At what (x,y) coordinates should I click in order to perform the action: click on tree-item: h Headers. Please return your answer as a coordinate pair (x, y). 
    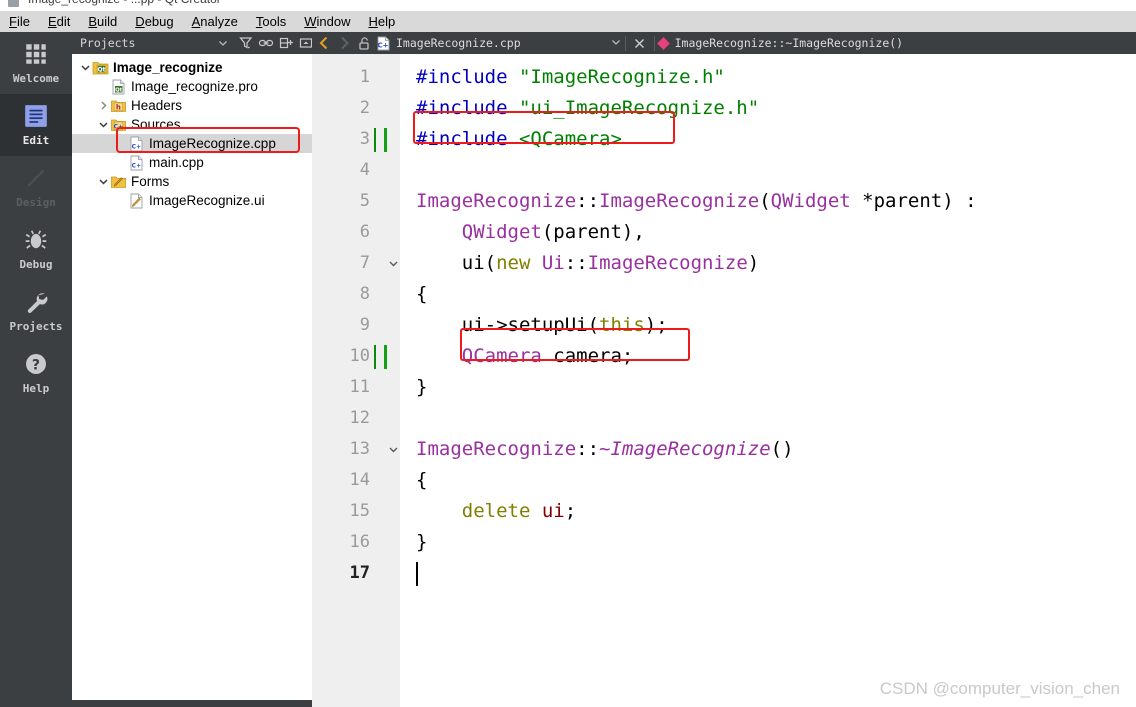
    Looking at the image, I should click on (192, 105).